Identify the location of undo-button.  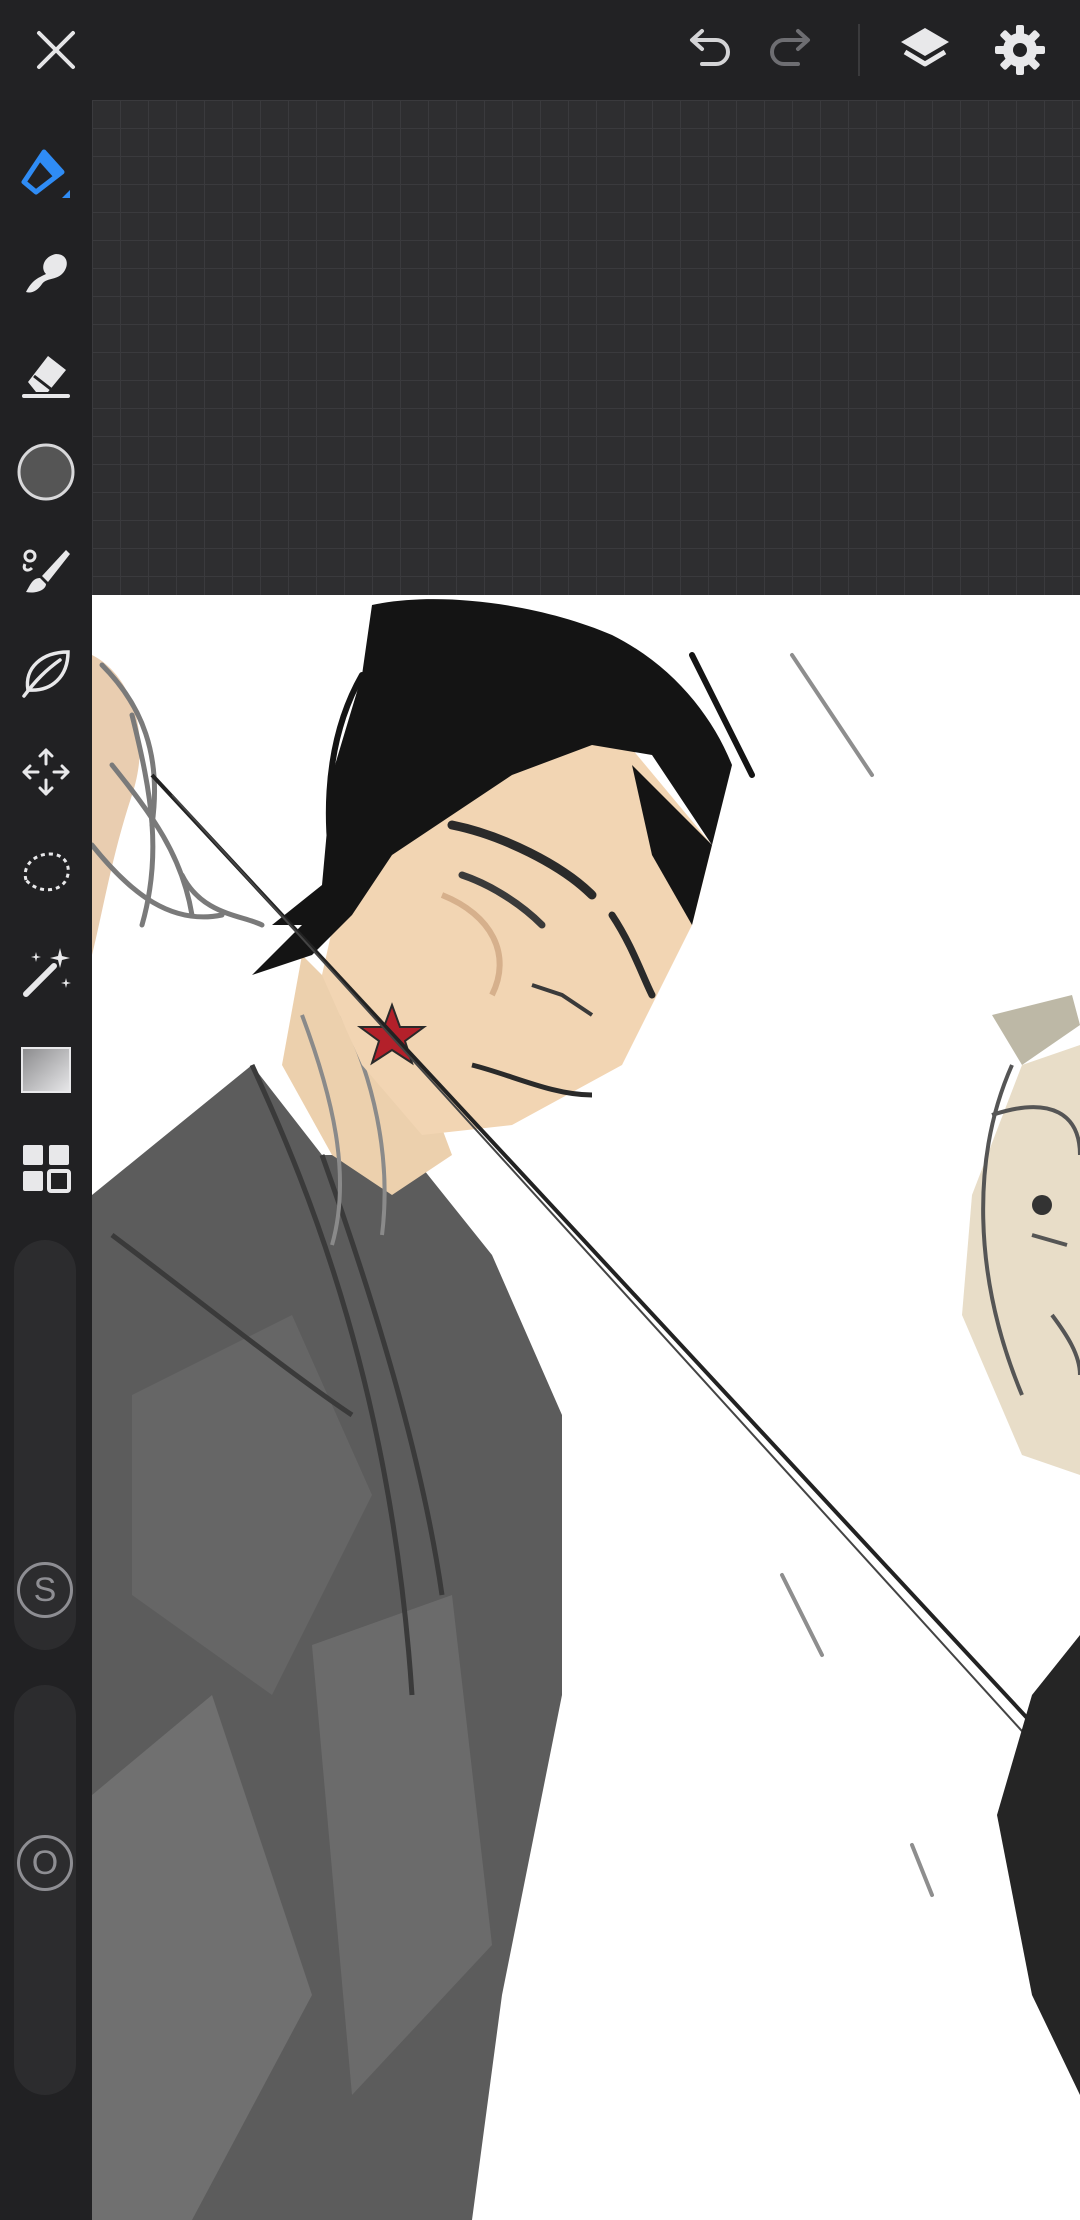
(708, 50).